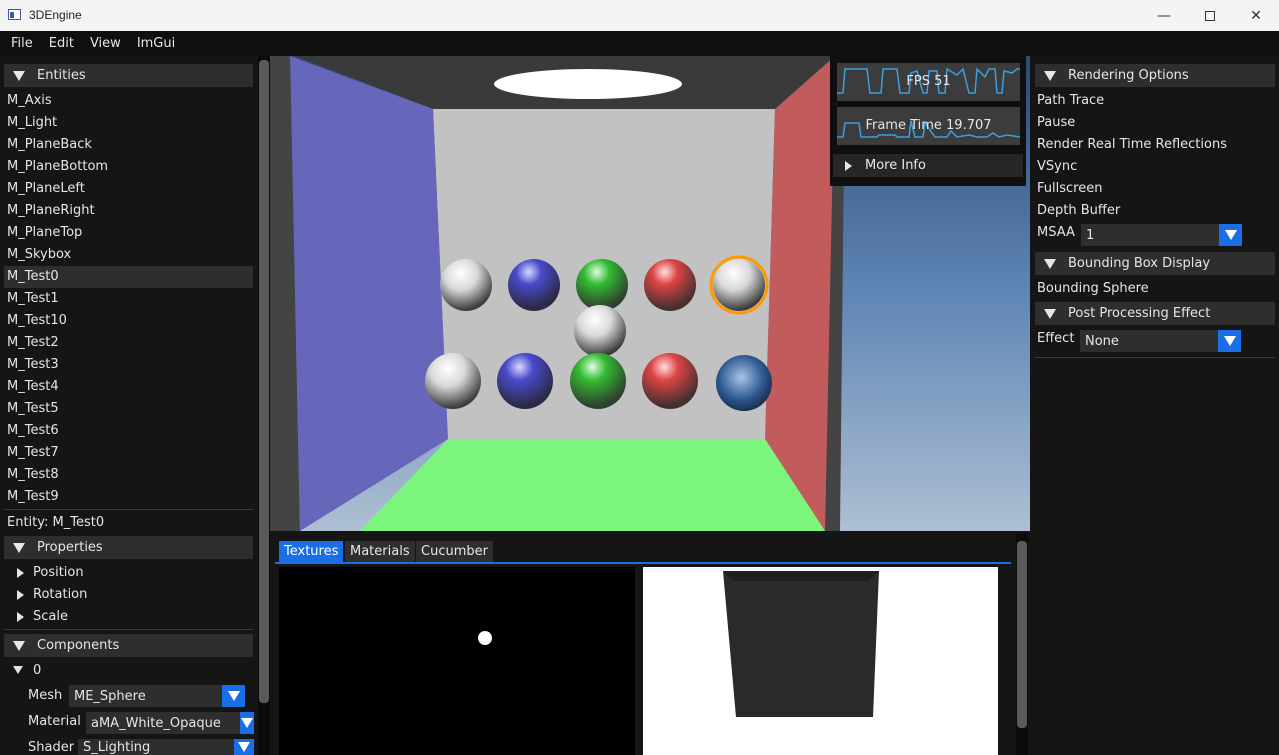 Image resolution: width=1279 pixels, height=755 pixels. What do you see at coordinates (128, 547) in the screenshot?
I see `properties-header: Properties` at bounding box center [128, 547].